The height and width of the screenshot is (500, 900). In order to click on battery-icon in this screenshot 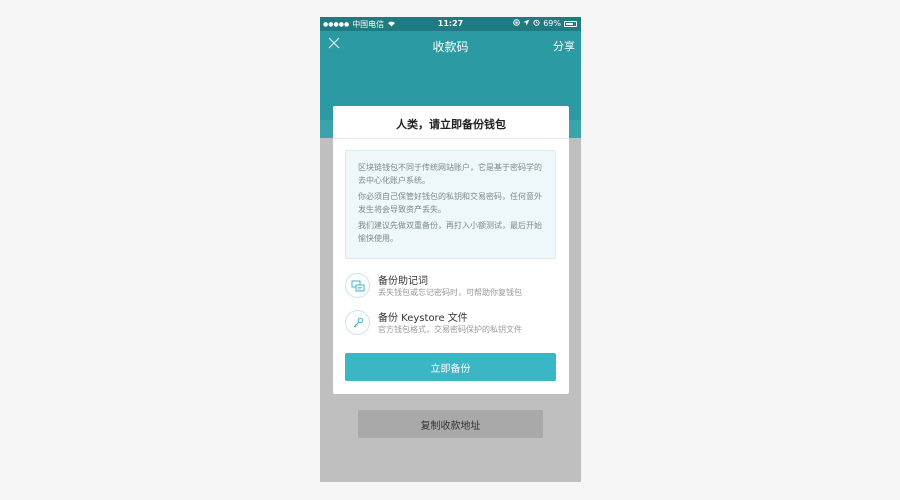, I will do `click(570, 23)`.